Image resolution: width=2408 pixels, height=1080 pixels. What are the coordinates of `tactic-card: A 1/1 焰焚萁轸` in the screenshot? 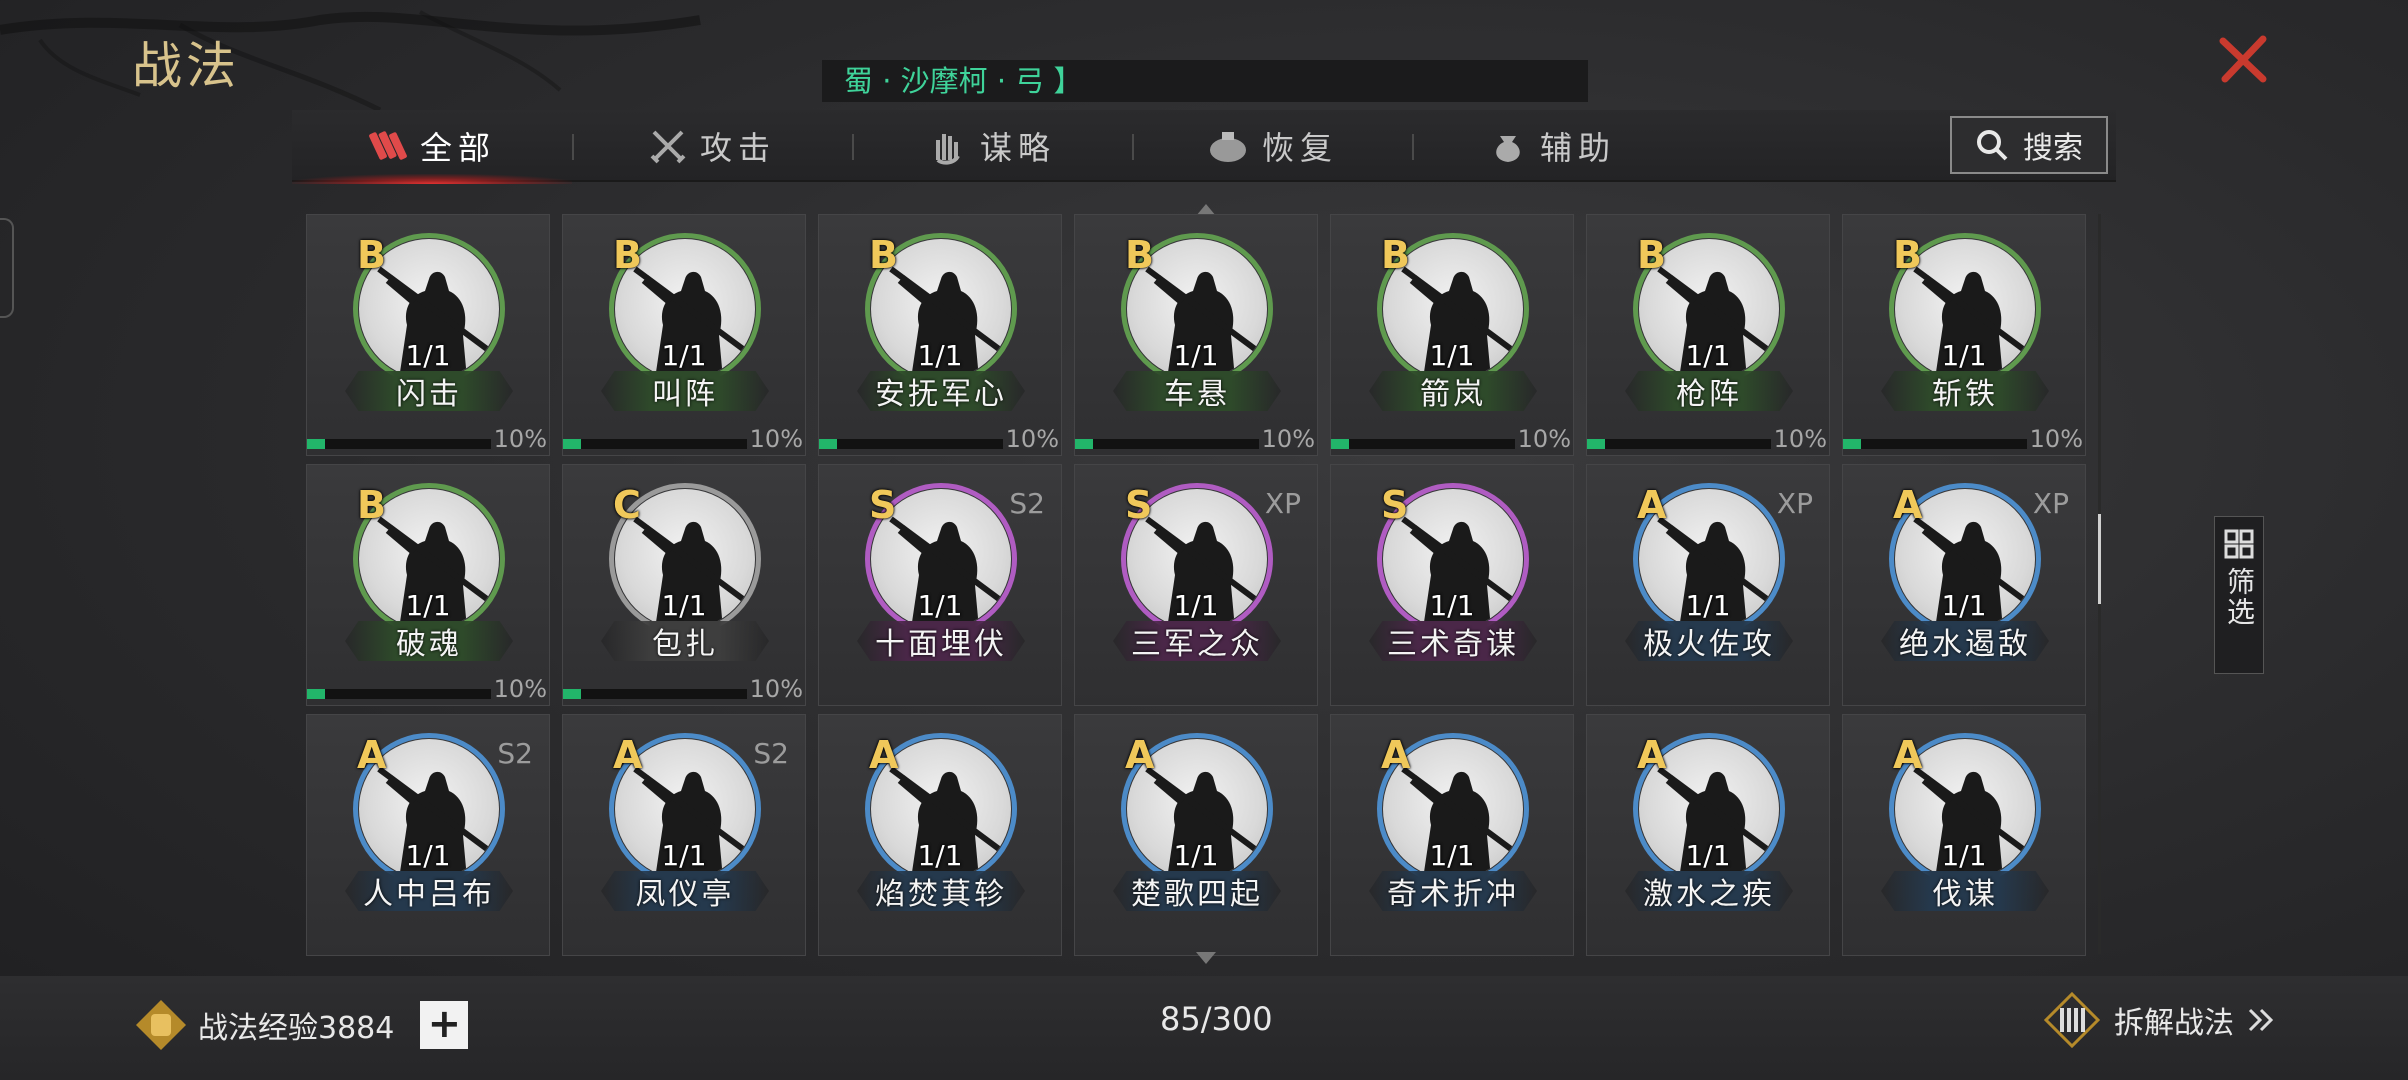 It's located at (940, 835).